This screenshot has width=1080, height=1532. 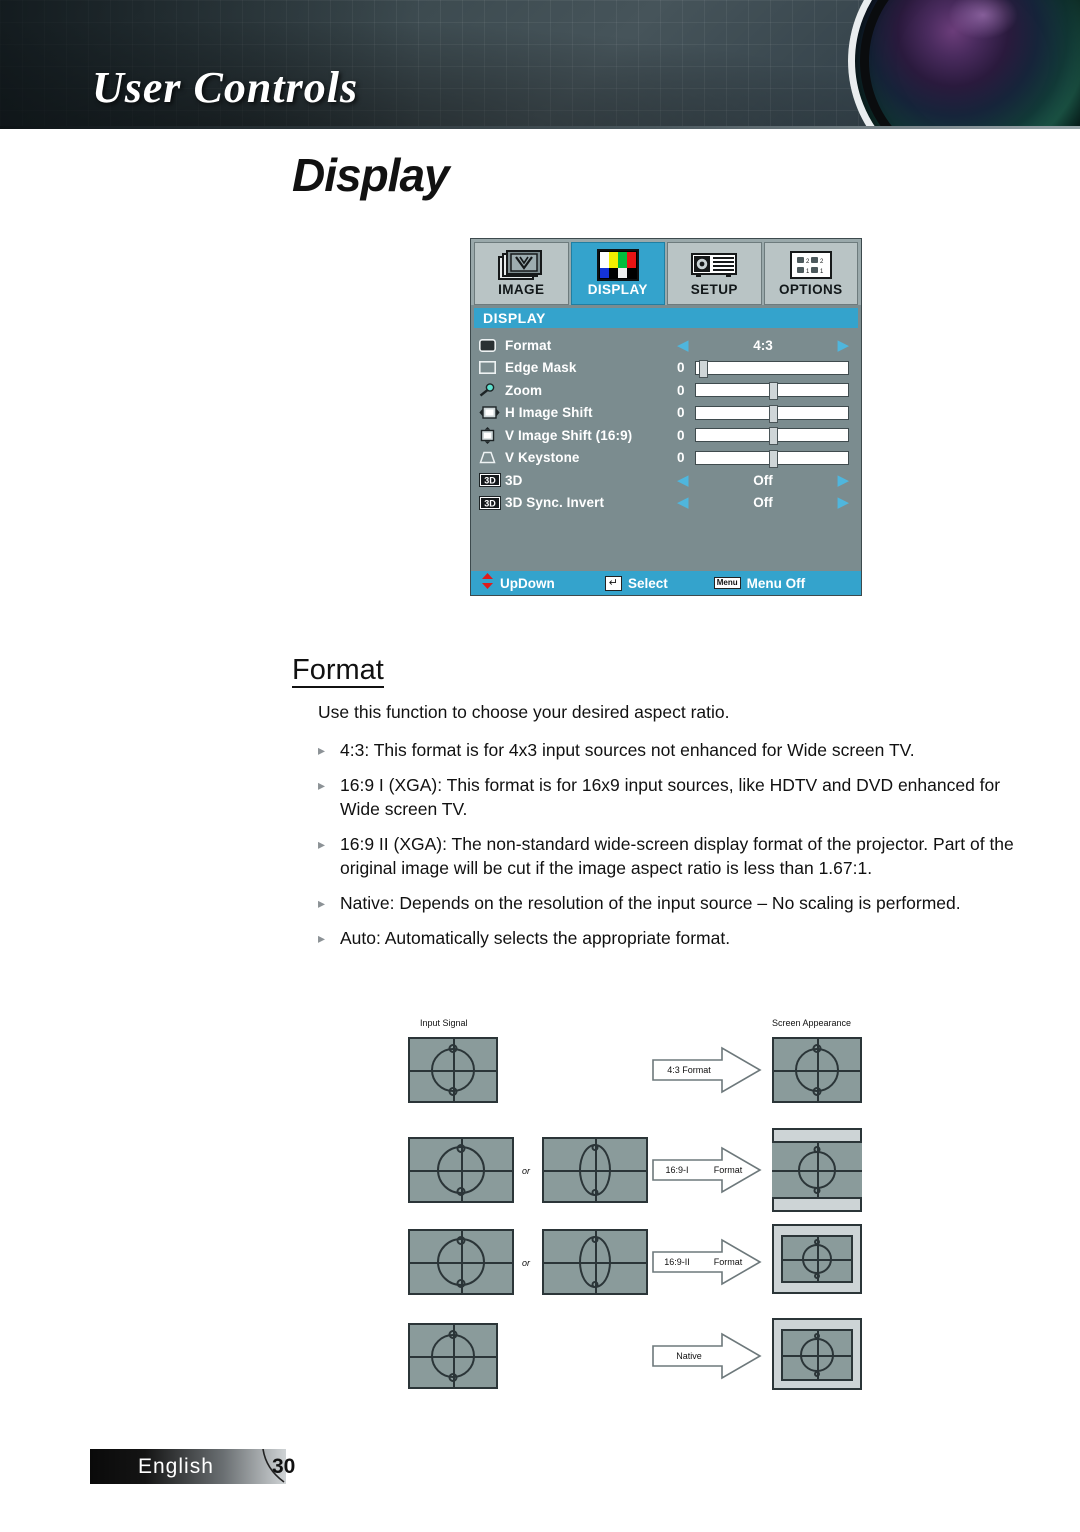 I want to click on osd-help-updown: UpDown, so click(x=518, y=583).